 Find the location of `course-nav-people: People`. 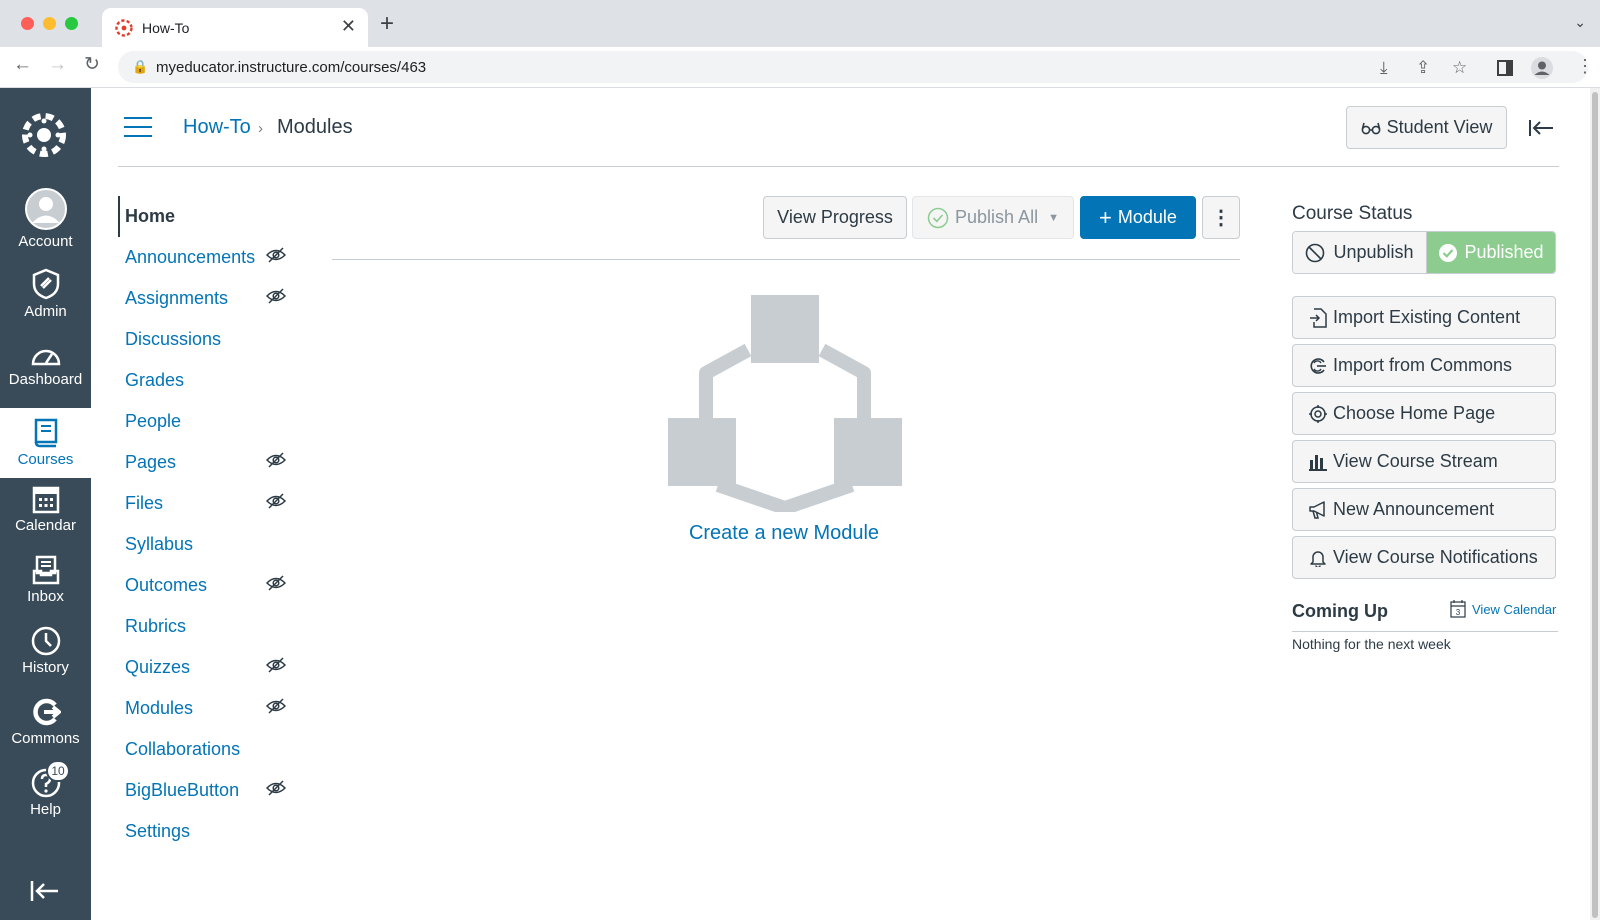

course-nav-people: People is located at coordinates (208, 421).